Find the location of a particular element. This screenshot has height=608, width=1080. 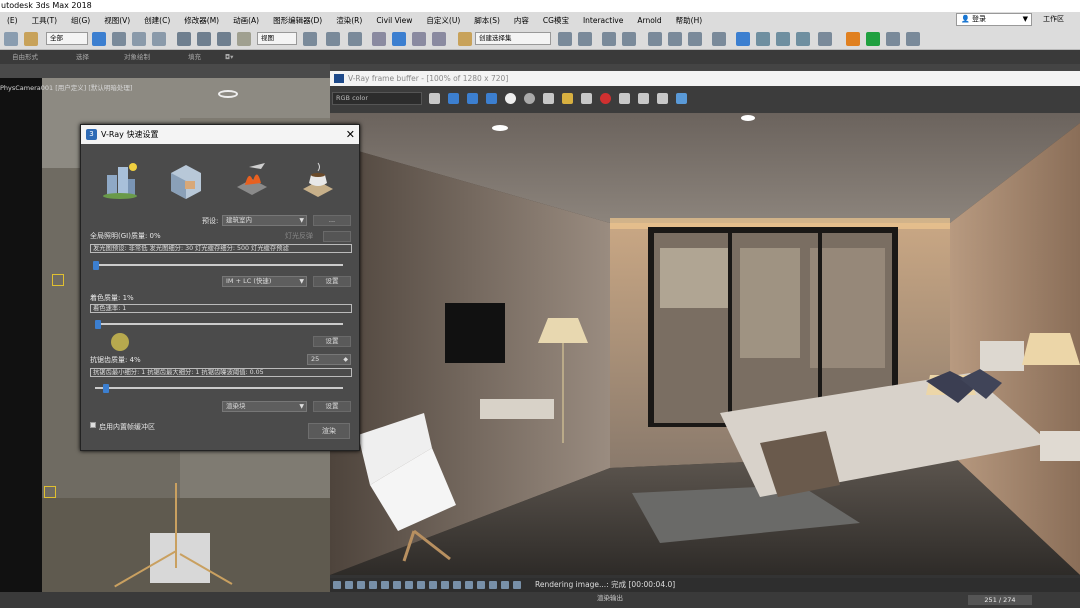

percent-snap-icon is located at coordinates (419, 39).